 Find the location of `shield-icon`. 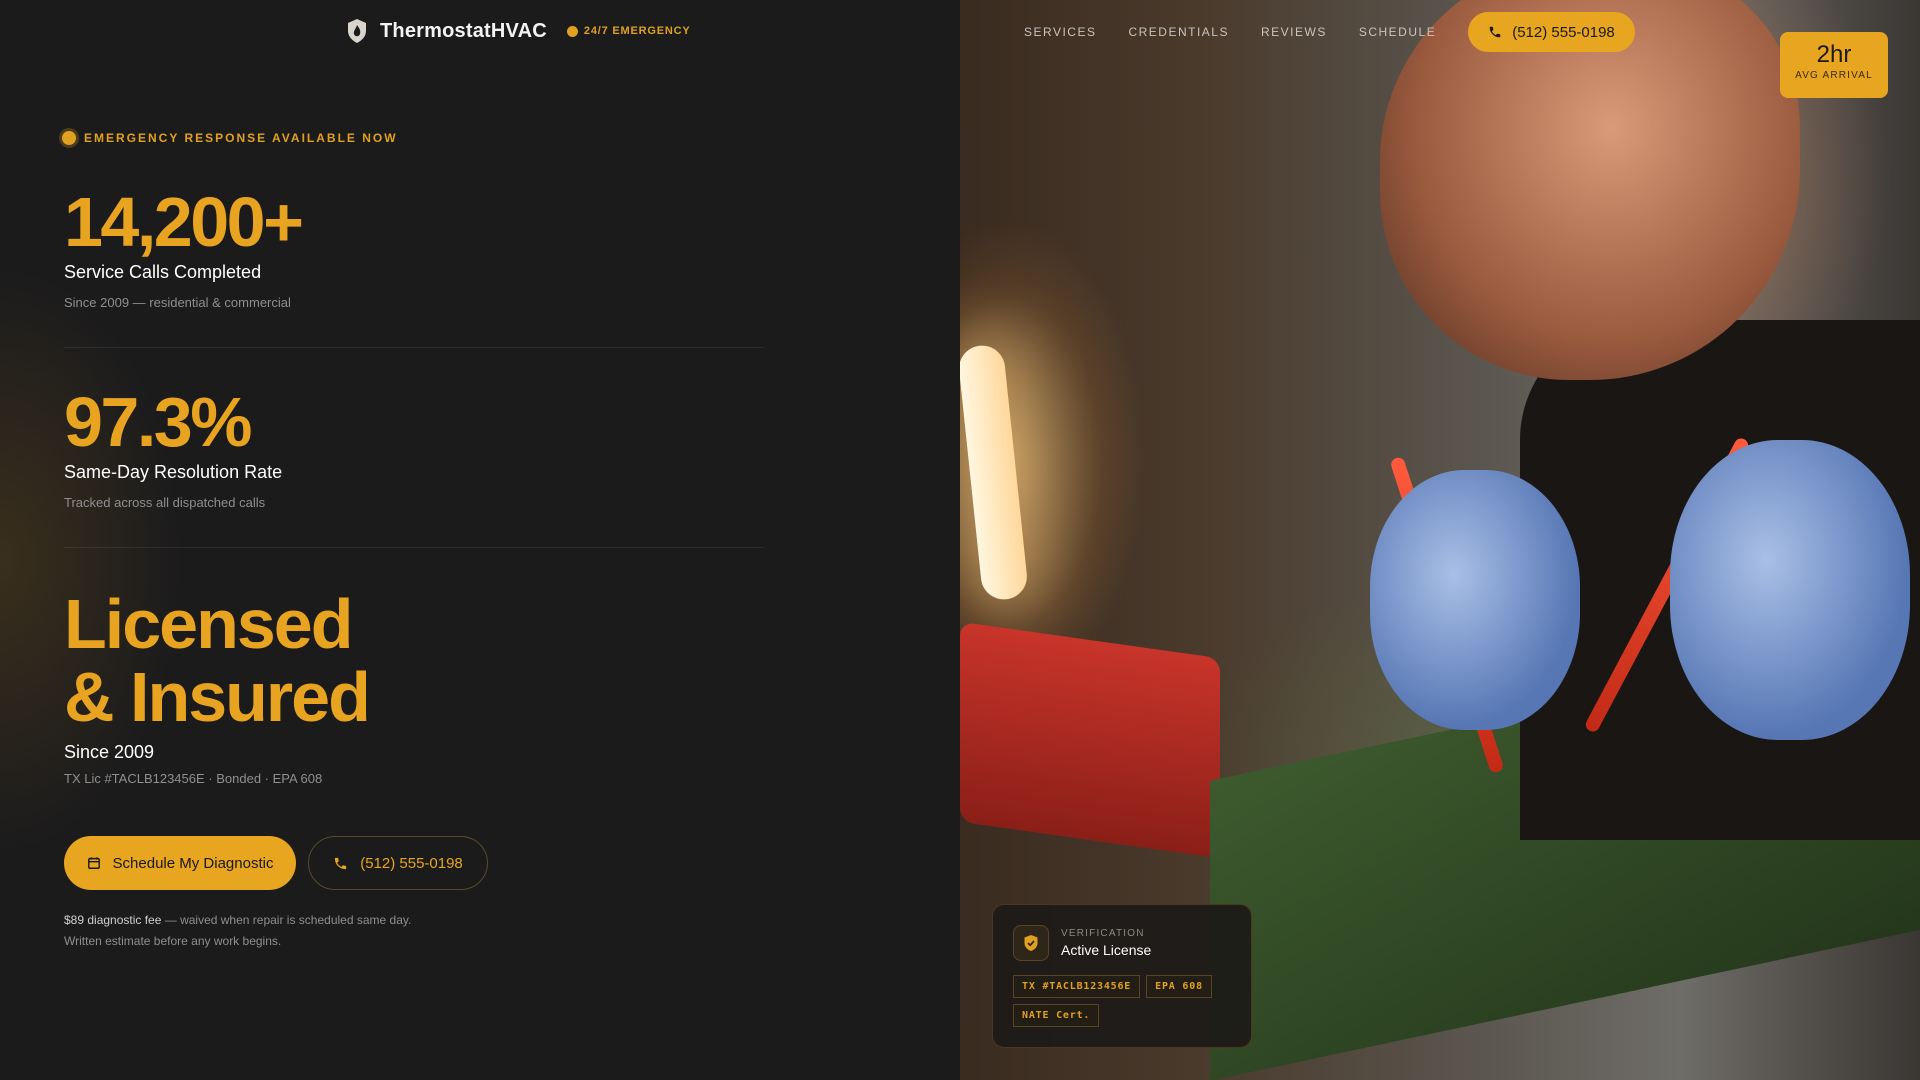

shield-icon is located at coordinates (1031, 943).